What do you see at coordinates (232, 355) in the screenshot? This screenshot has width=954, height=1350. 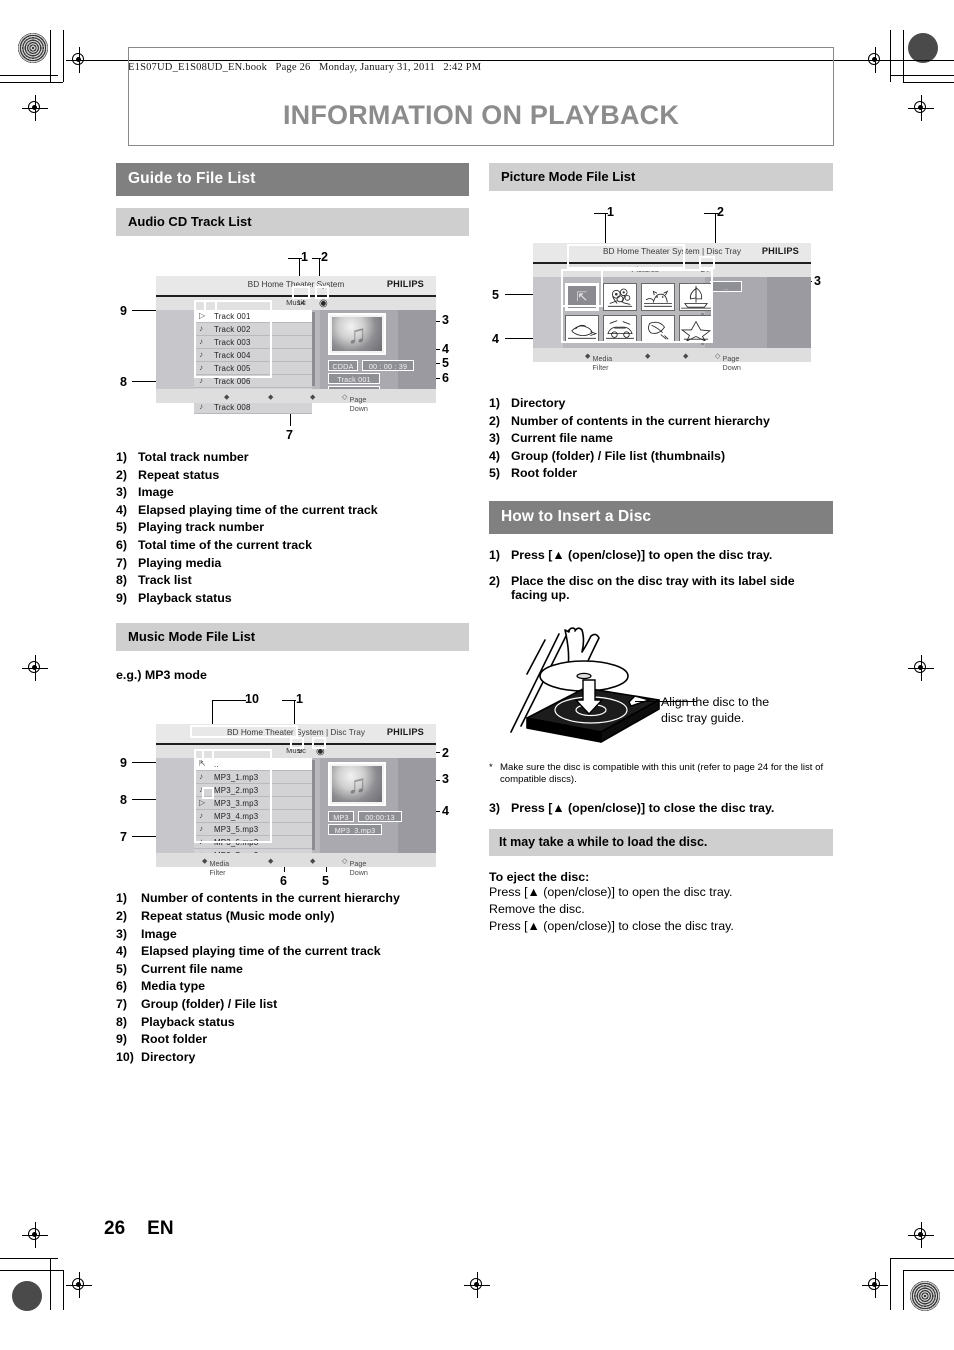 I see `track-label: Track 004` at bounding box center [232, 355].